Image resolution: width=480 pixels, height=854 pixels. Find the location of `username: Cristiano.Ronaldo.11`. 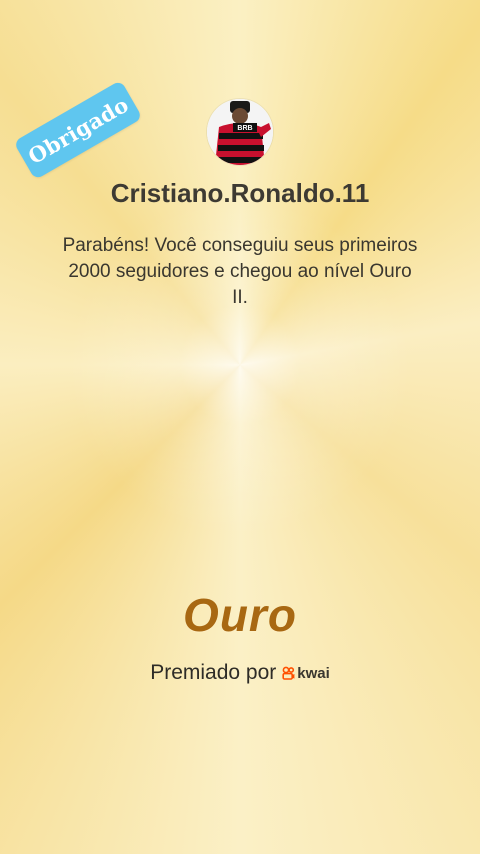

username: Cristiano.Ronaldo.11 is located at coordinates (240, 193).